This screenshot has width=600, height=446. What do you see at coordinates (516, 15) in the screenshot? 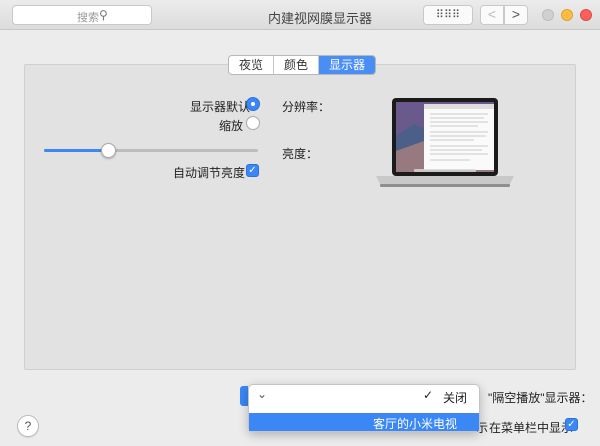
I see `forward-button: >` at bounding box center [516, 15].